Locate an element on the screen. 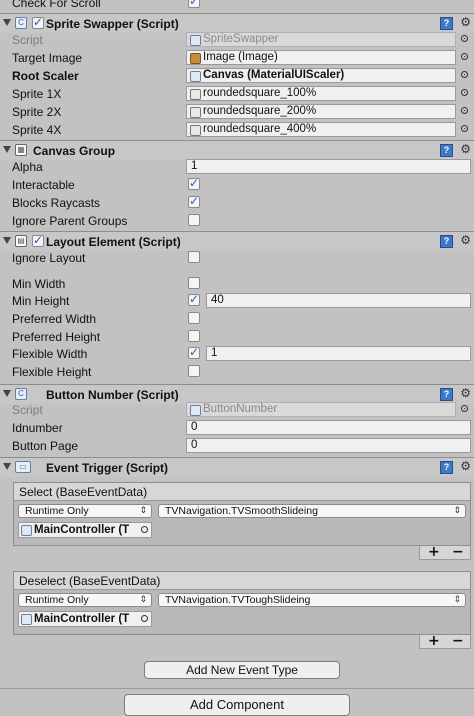 This screenshot has height=716, width=474. canvas-group-icon: ▦ is located at coordinates (21, 150).